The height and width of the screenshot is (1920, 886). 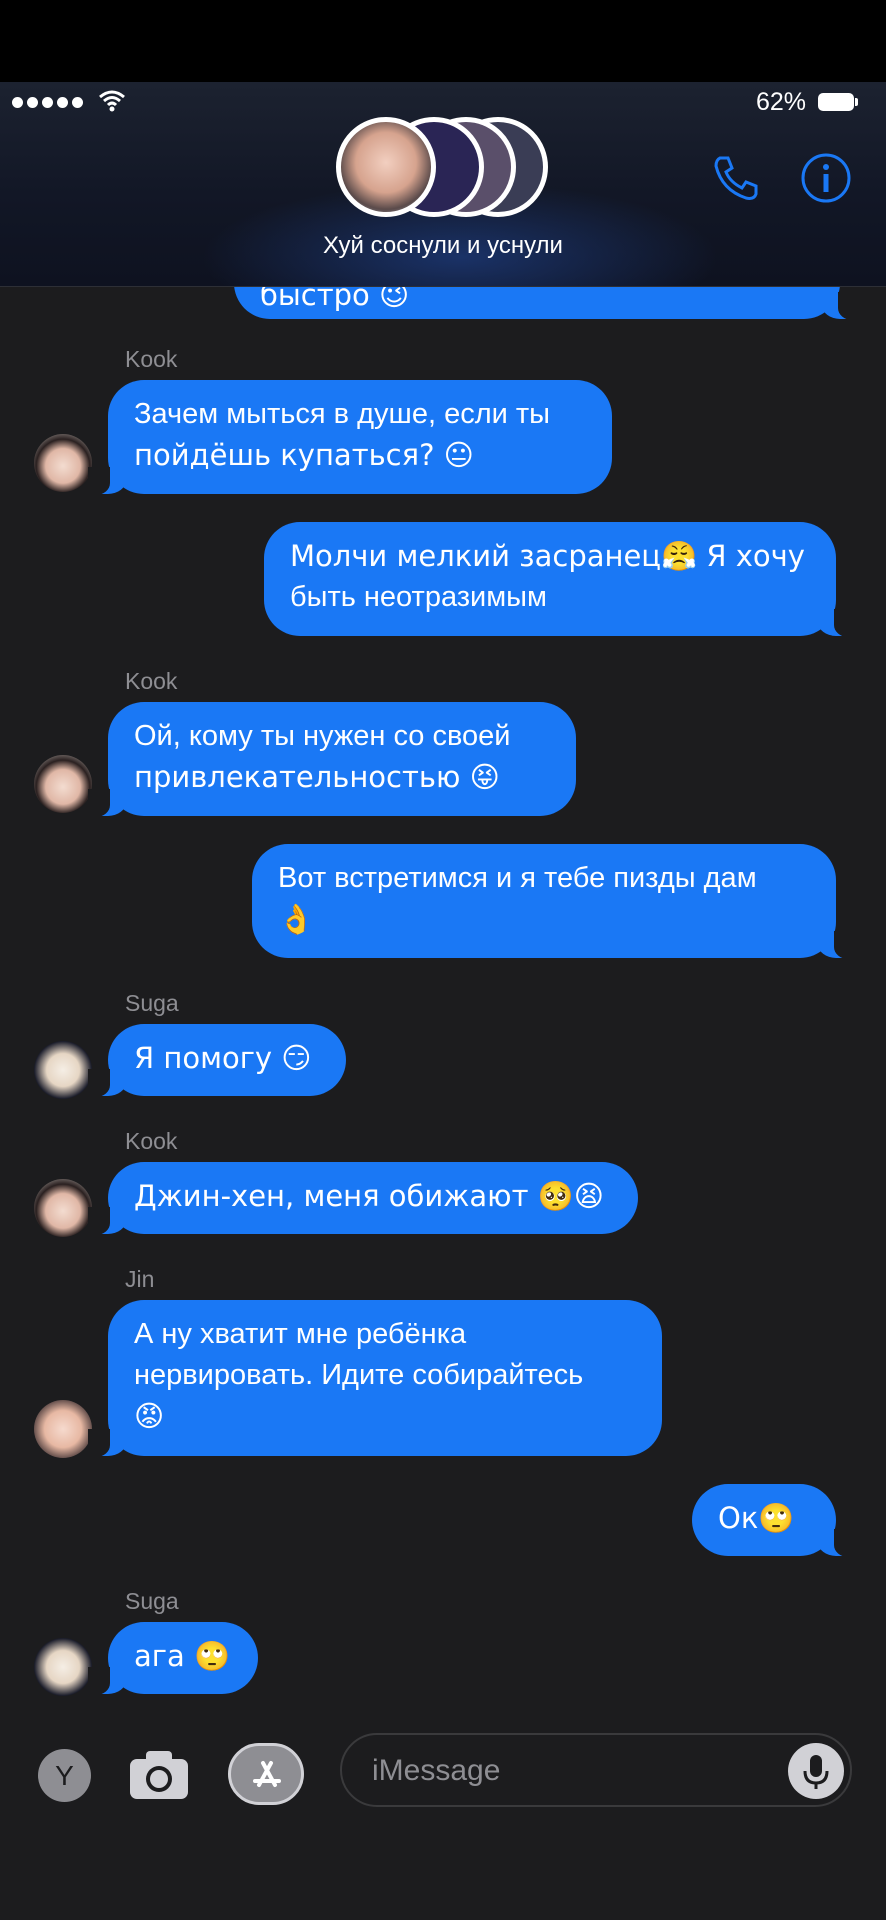 What do you see at coordinates (322, 736) in the screenshot?
I see `message-text: Ой, кому ты нужен со своей` at bounding box center [322, 736].